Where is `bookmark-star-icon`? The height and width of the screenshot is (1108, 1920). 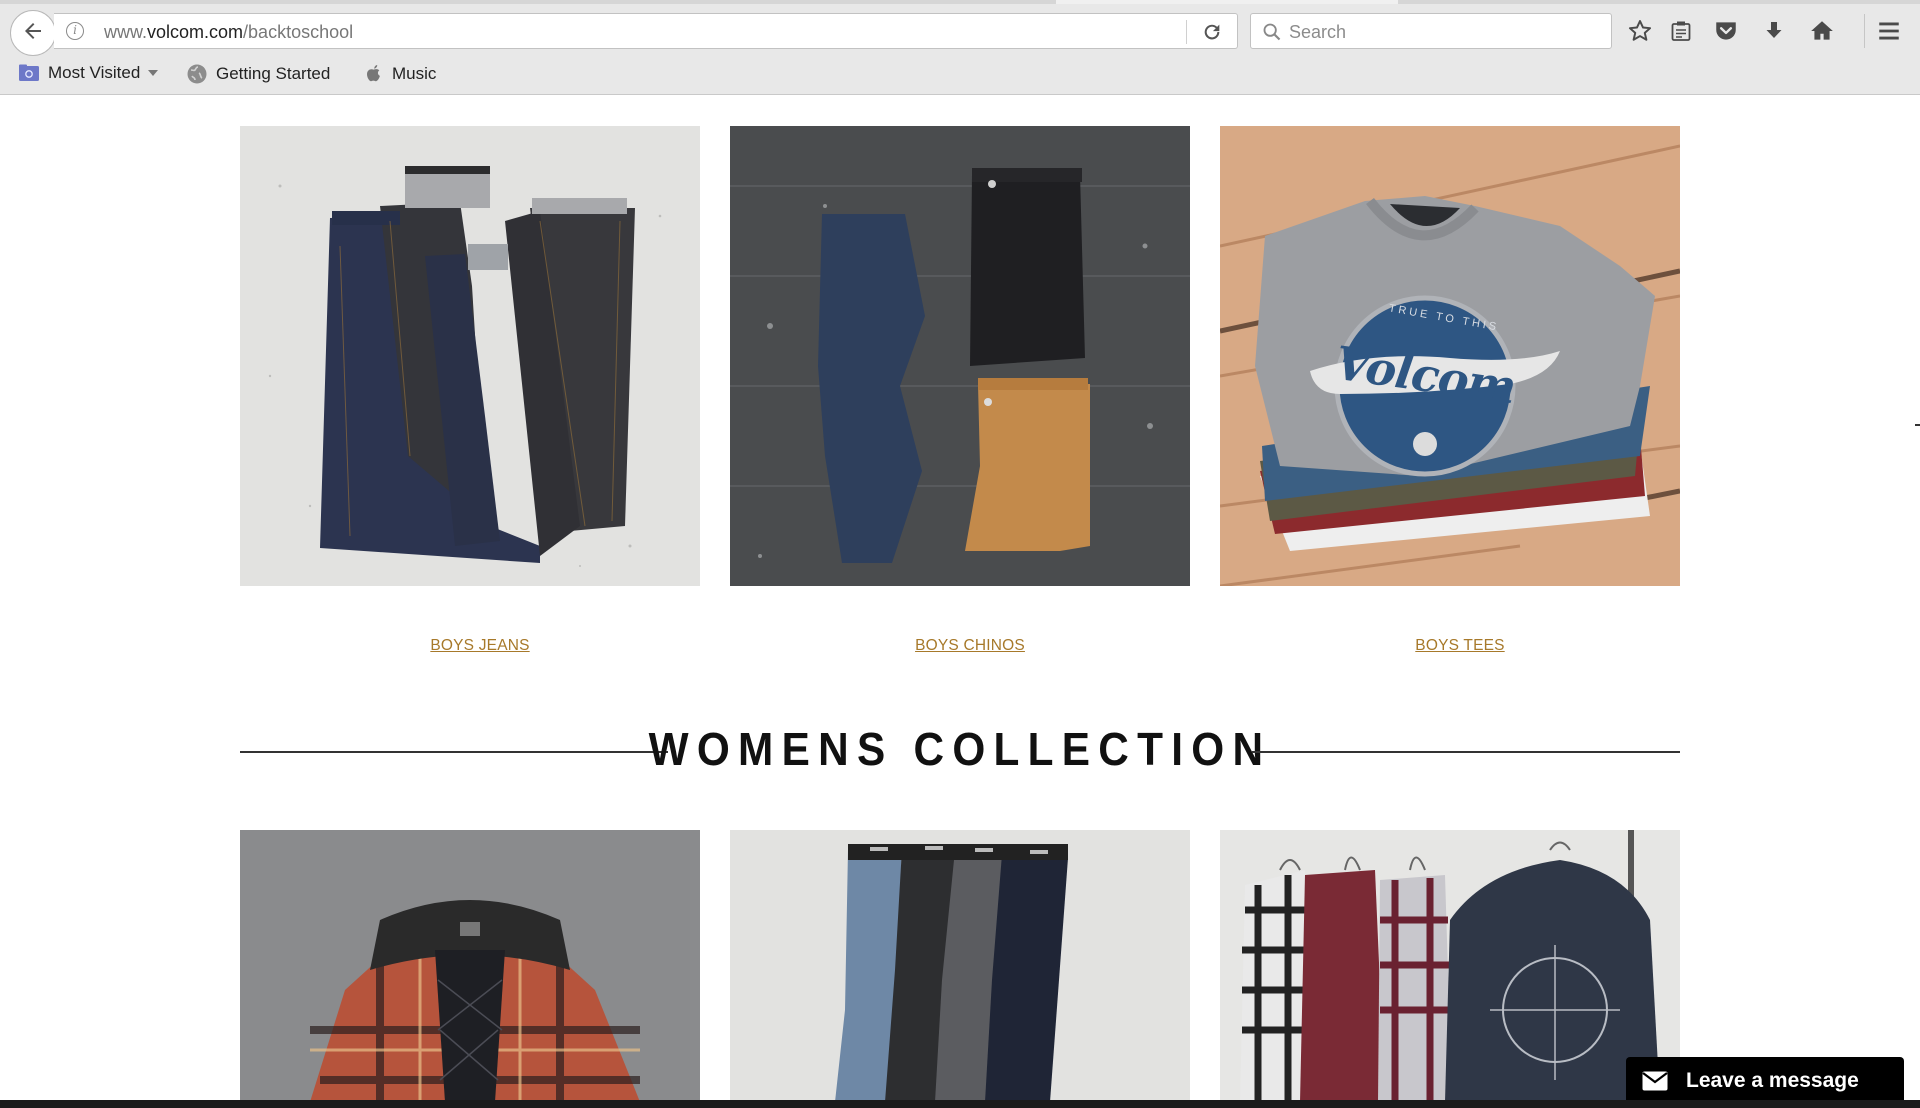
bookmark-star-icon is located at coordinates (1640, 31).